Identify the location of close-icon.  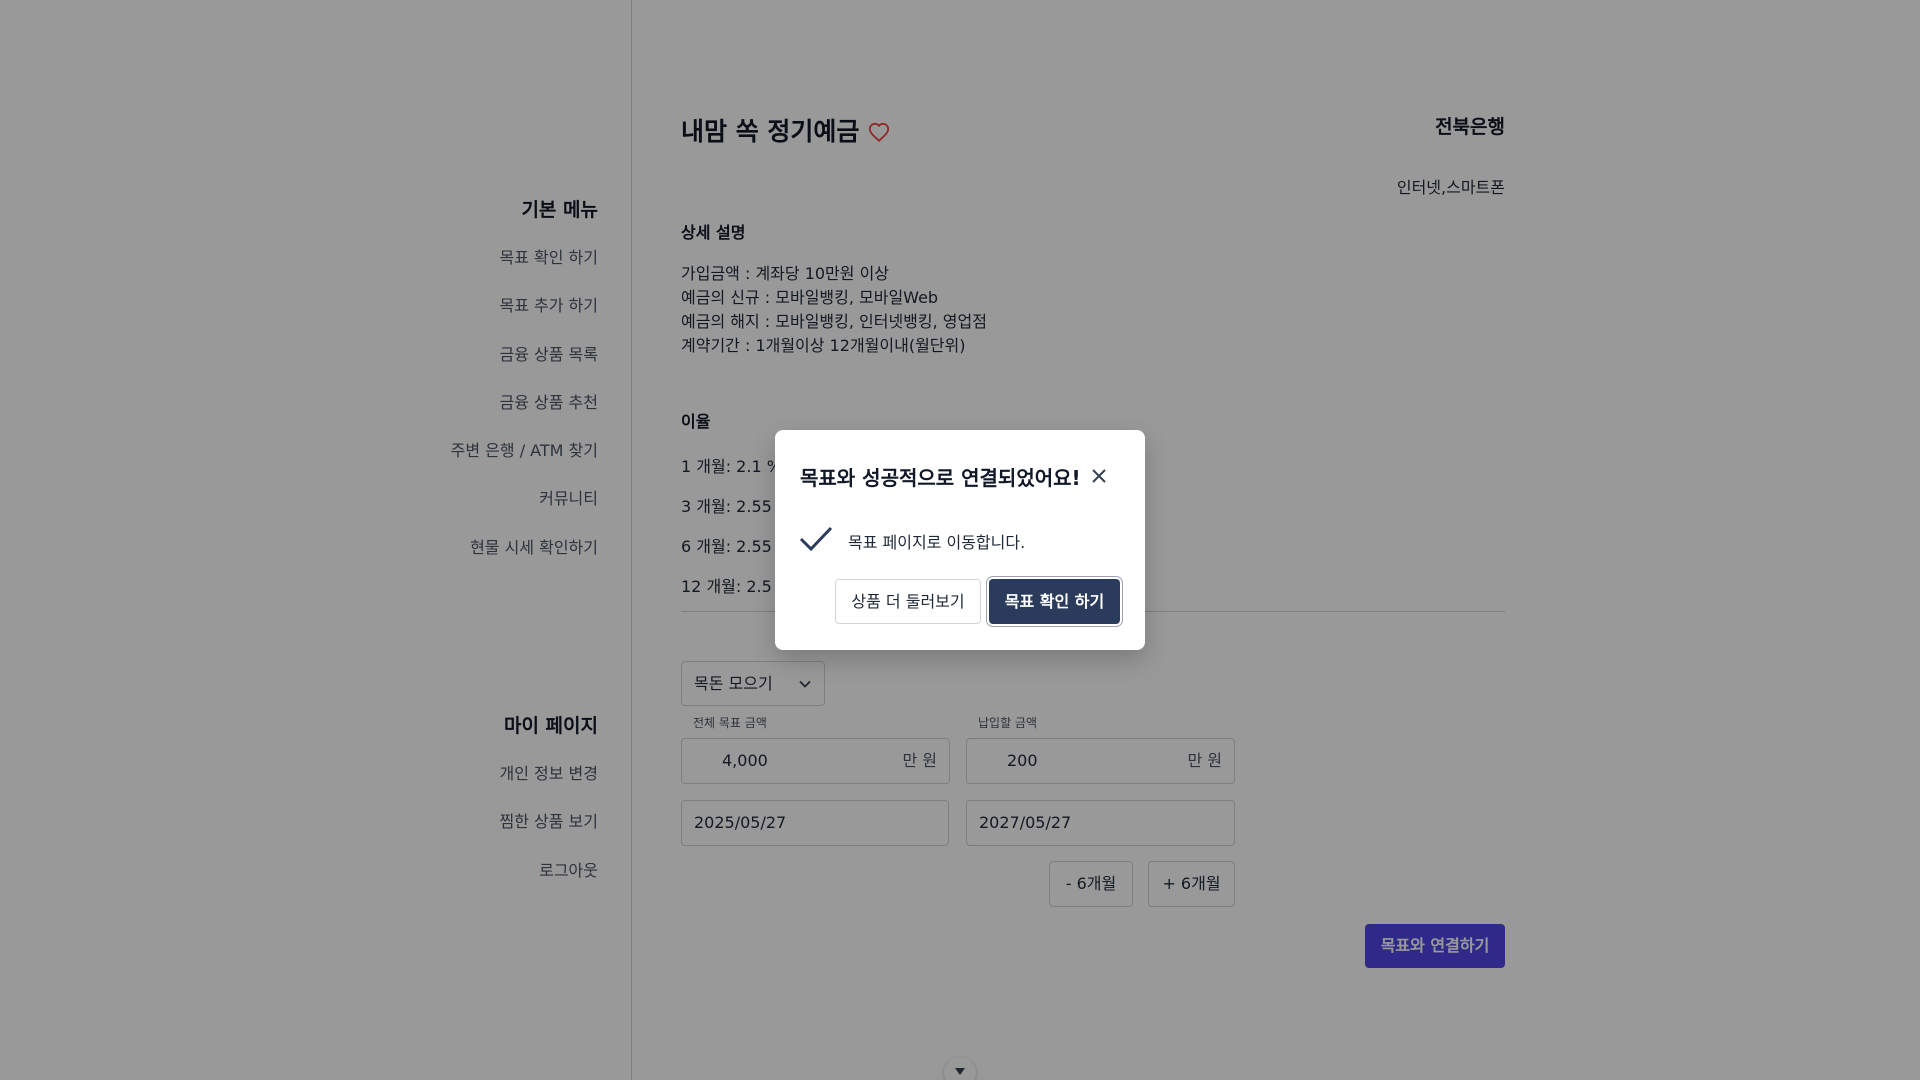
(1099, 476).